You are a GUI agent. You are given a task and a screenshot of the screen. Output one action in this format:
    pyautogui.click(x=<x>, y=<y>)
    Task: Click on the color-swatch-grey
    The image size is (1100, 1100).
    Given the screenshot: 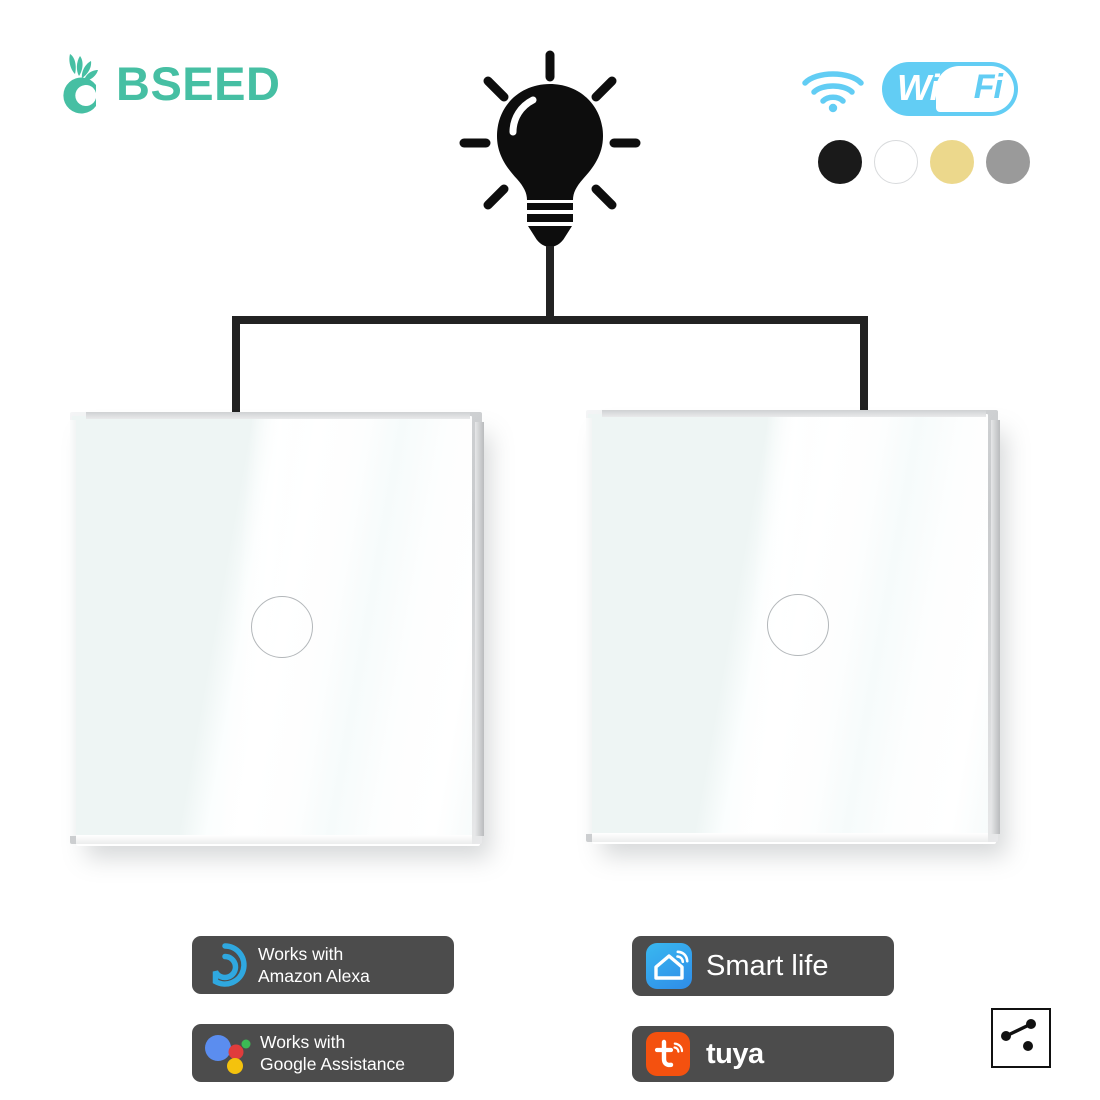 What is the action you would take?
    pyautogui.click(x=1008, y=162)
    